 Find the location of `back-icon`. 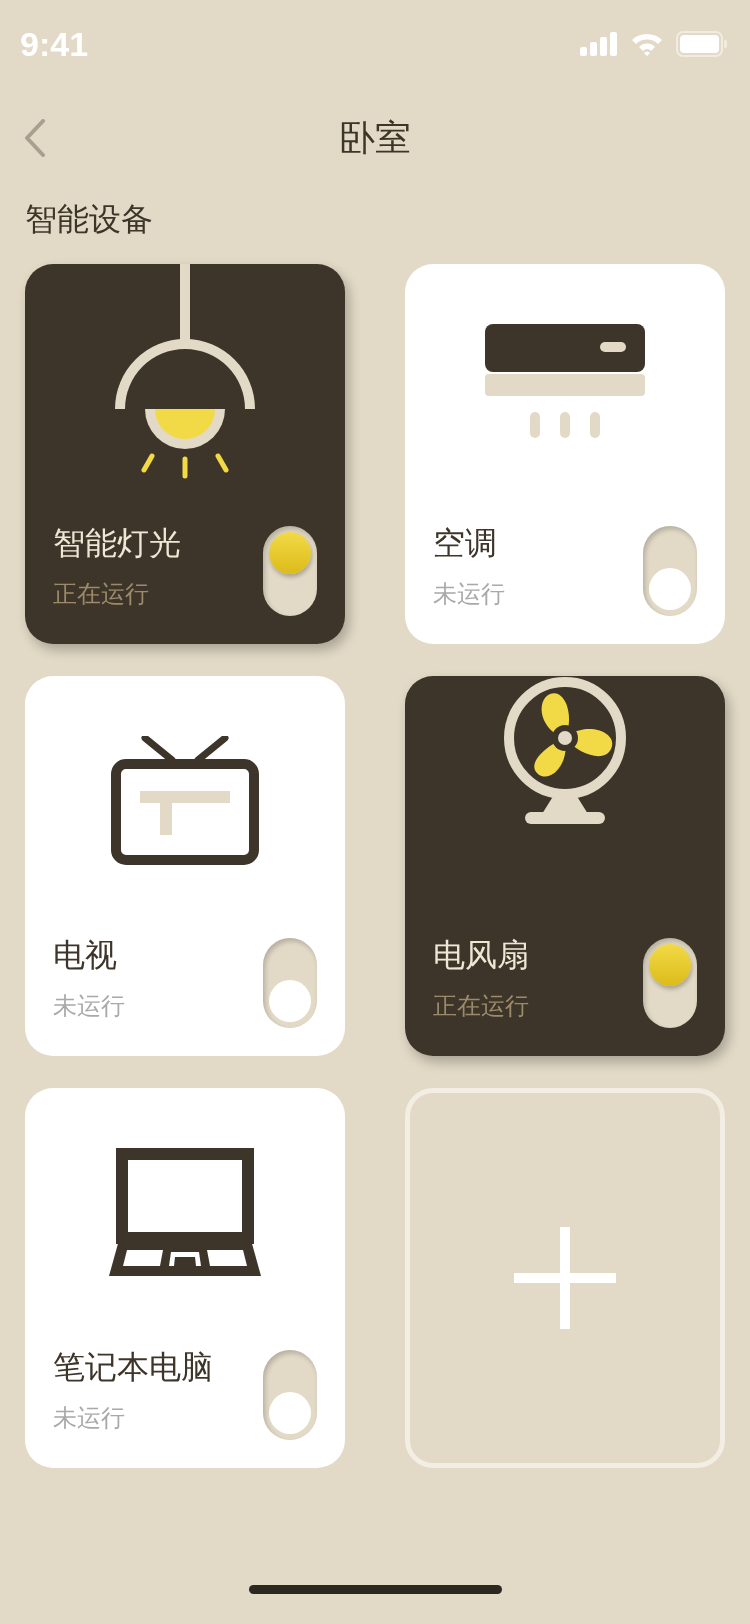

back-icon is located at coordinates (35, 138).